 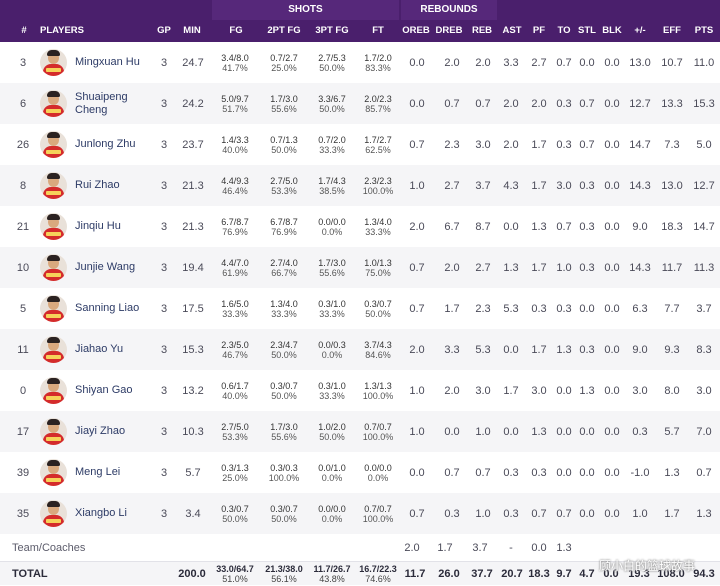 What do you see at coordinates (114, 349) in the screenshot?
I see `player-name-link: Jiahao Yu` at bounding box center [114, 349].